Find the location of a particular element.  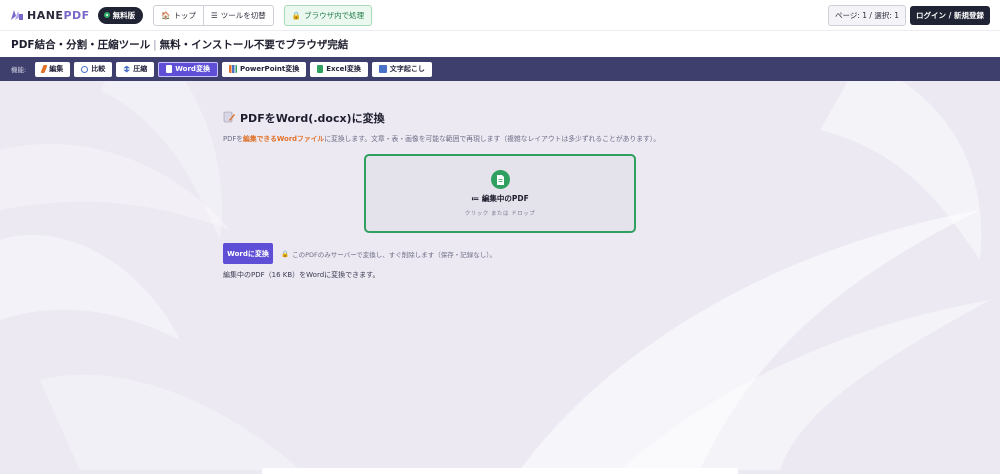

page-info-badge: ページ: 1 / 選択: 1 is located at coordinates (867, 15).